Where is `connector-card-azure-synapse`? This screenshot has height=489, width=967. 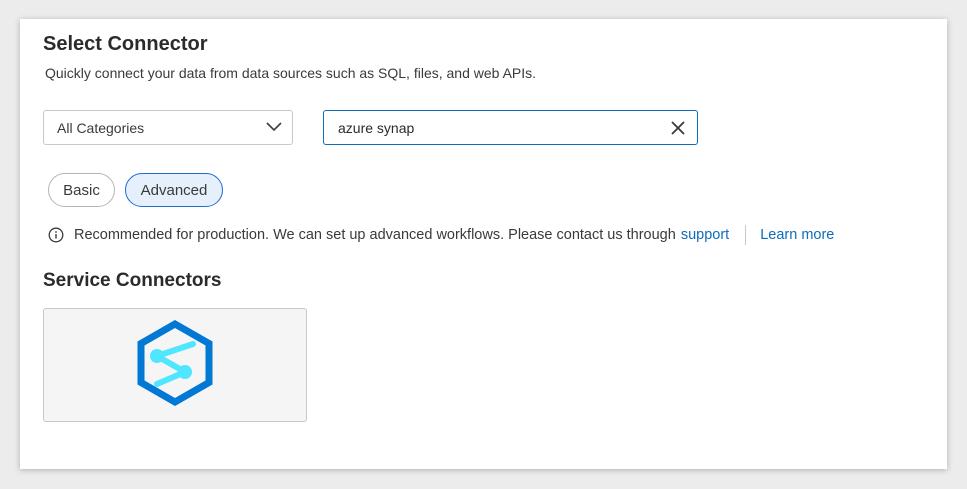 connector-card-azure-synapse is located at coordinates (175, 365).